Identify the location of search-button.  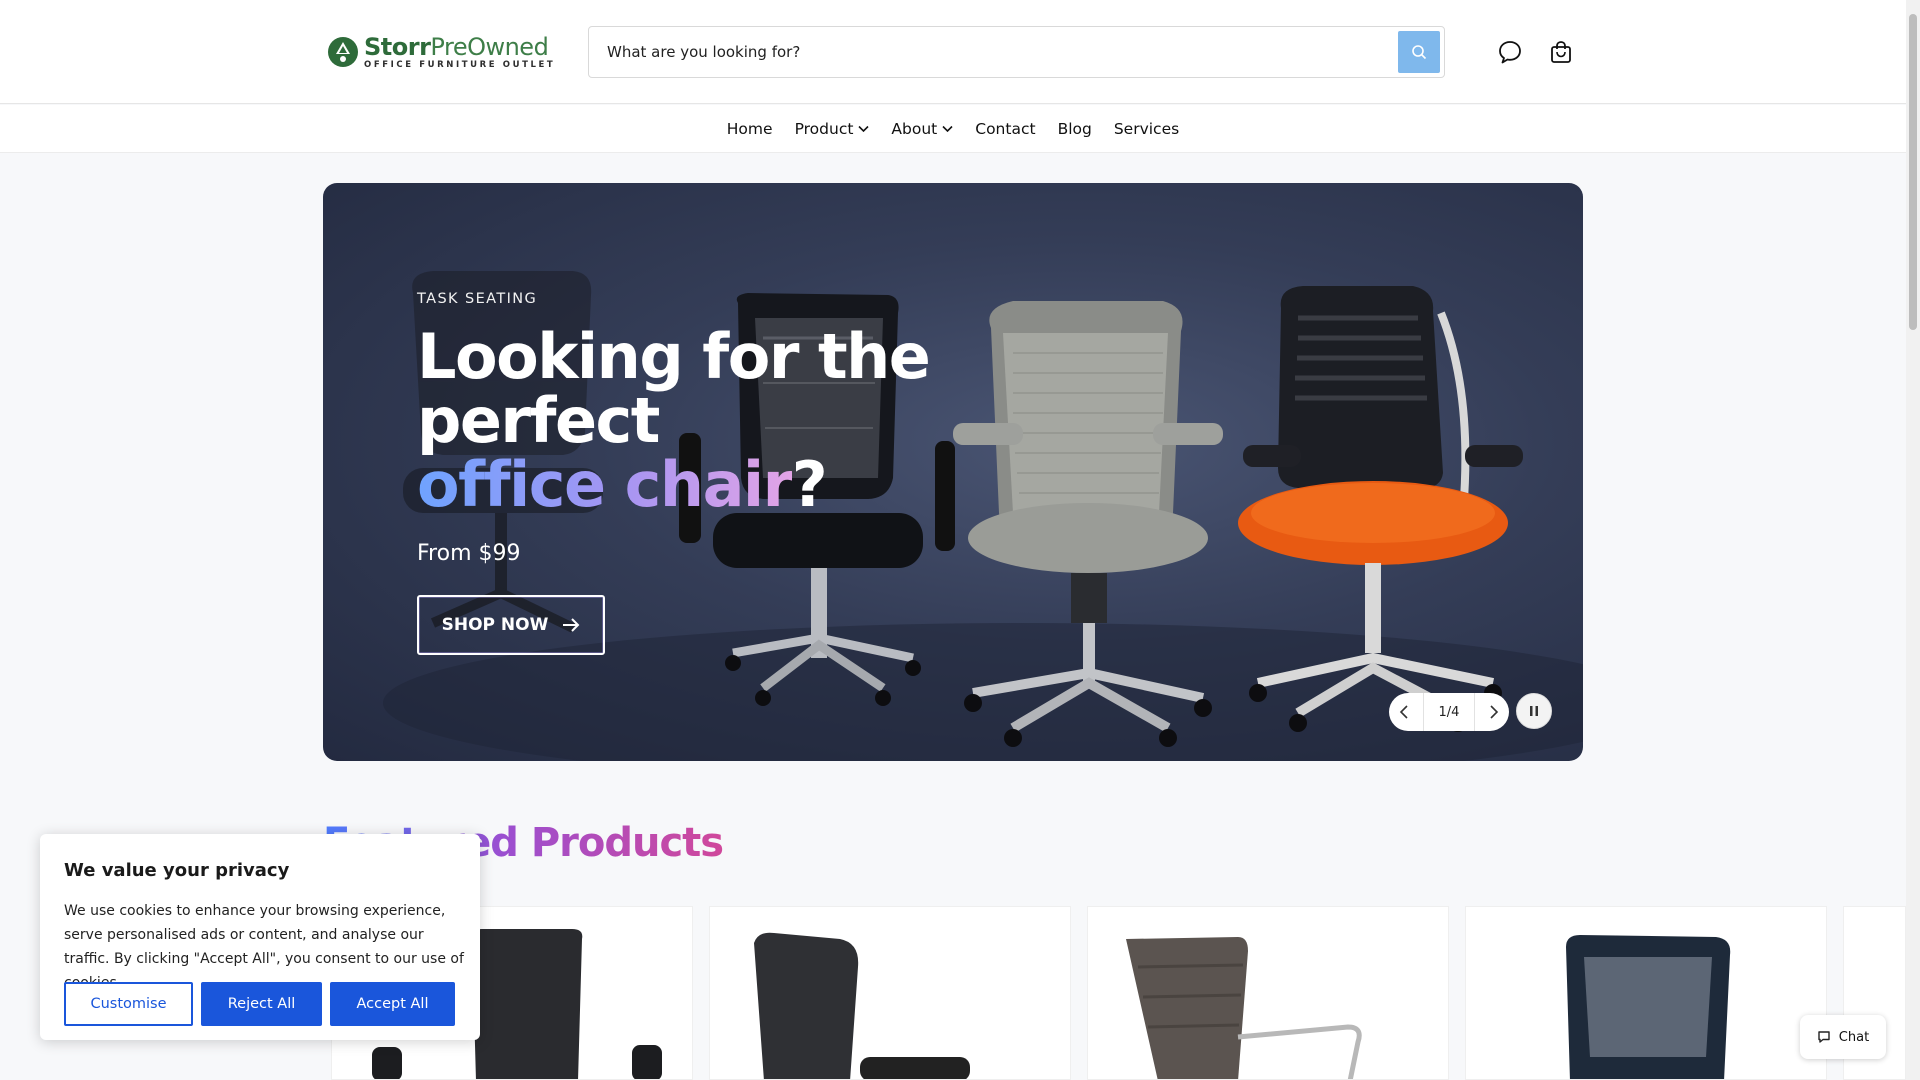
(1419, 52).